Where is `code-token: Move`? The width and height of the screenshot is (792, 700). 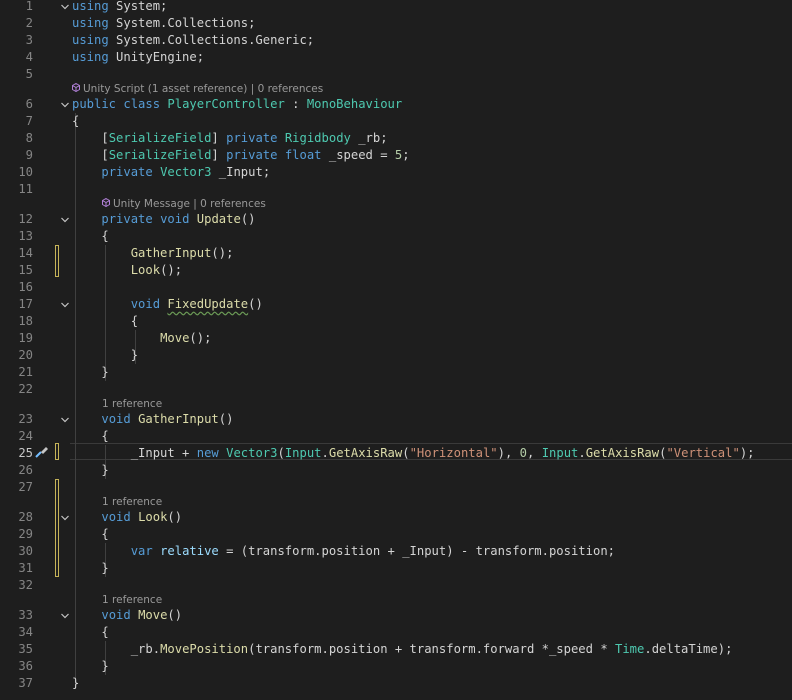
code-token: Move is located at coordinates (153, 615).